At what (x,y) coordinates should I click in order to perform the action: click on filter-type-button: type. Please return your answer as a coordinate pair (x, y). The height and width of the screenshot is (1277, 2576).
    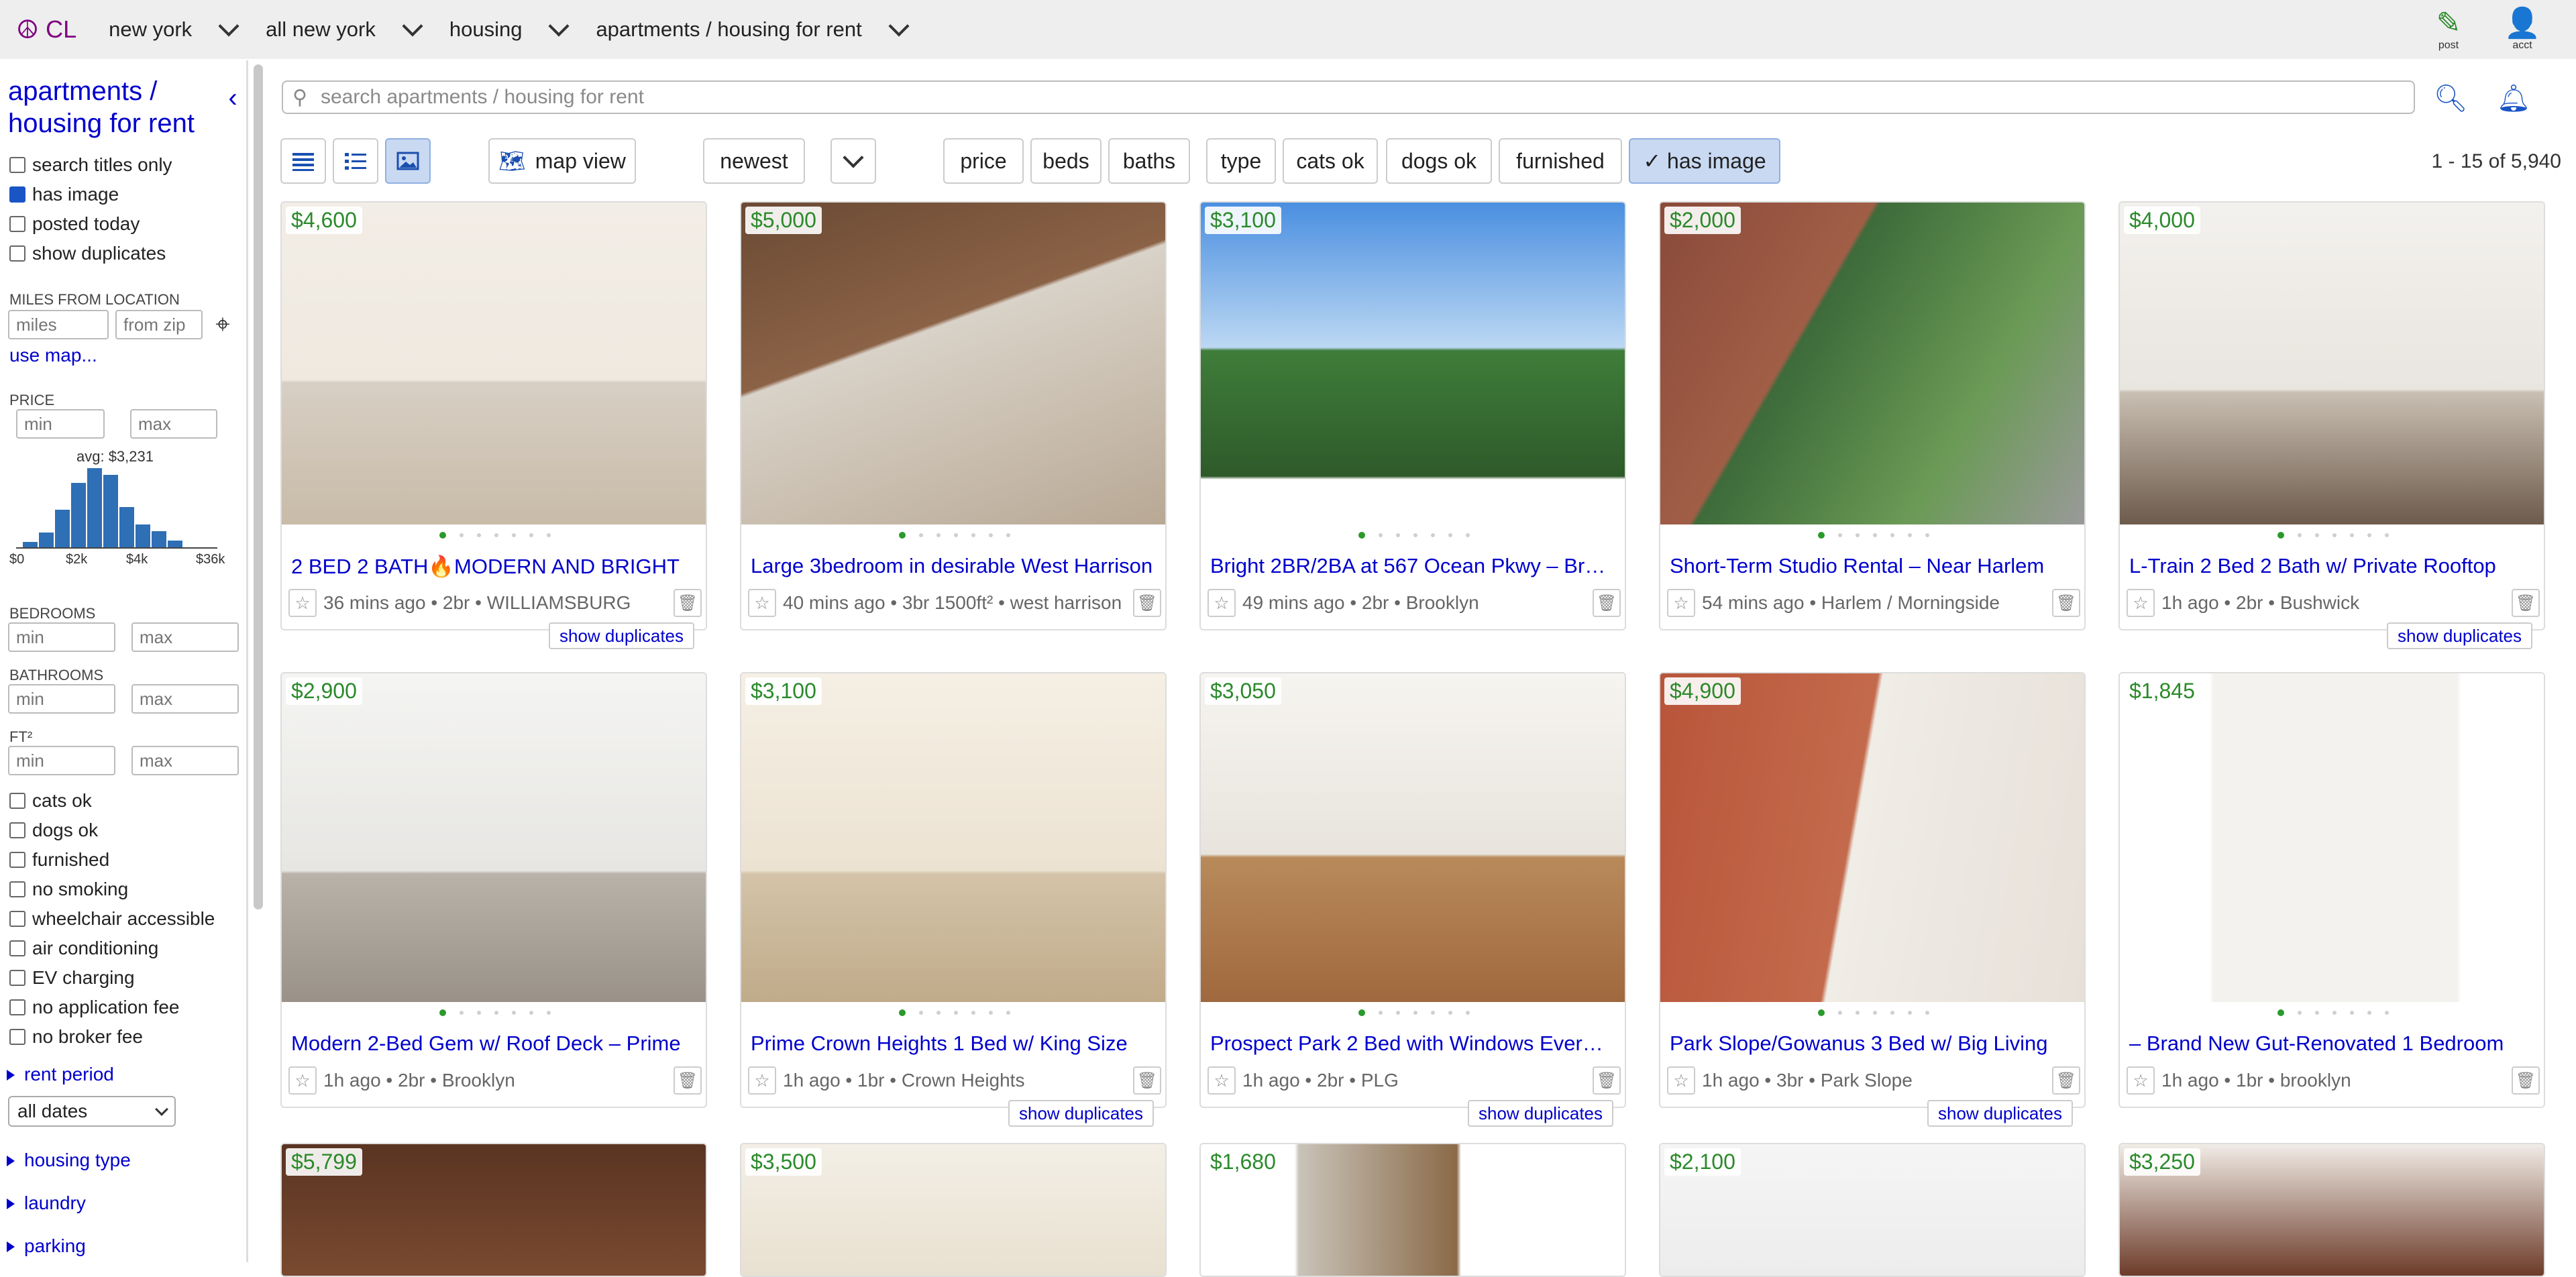
    Looking at the image, I should click on (1241, 161).